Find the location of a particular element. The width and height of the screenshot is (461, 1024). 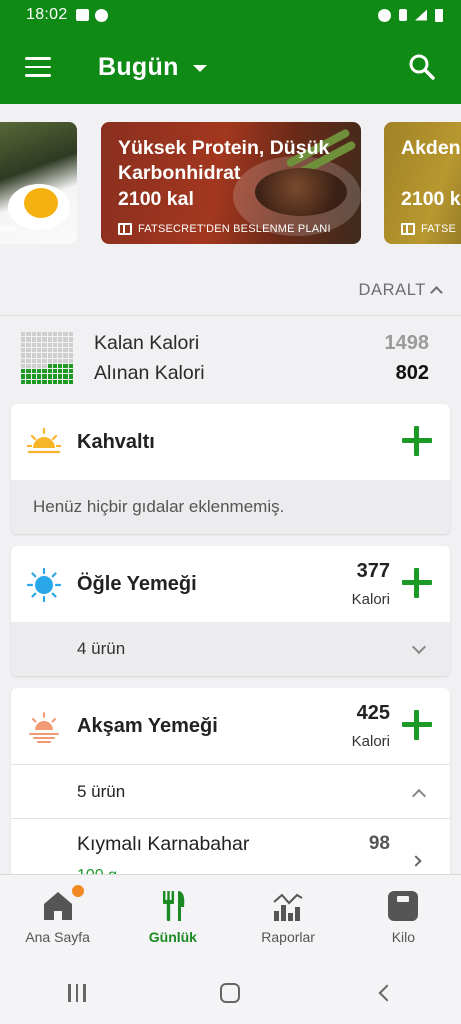

consumed-calories-value: 802 is located at coordinates (412, 373).